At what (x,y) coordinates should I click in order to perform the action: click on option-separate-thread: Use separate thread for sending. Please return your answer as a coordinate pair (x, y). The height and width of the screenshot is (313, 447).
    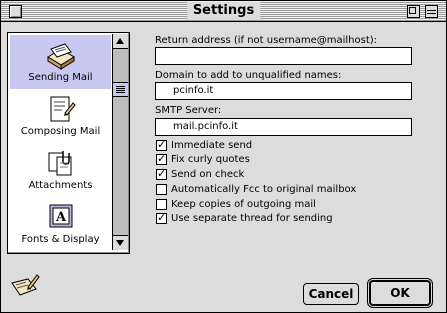
    Looking at the image, I should click on (244, 218).